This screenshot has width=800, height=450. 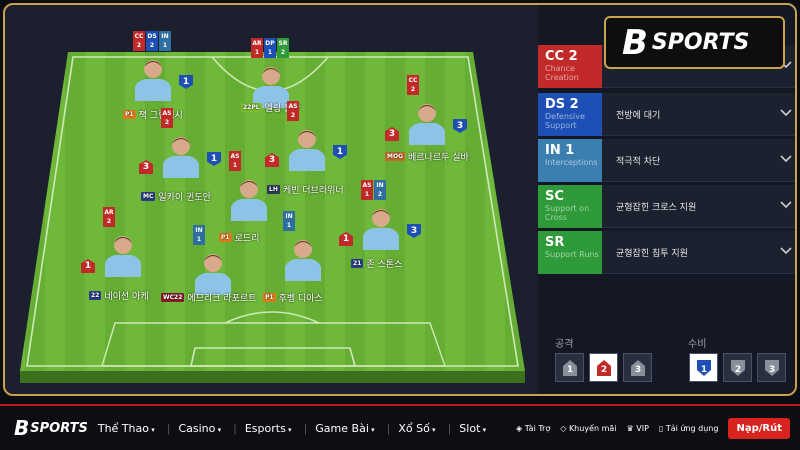 I want to click on defense-label: 수비, so click(x=697, y=344).